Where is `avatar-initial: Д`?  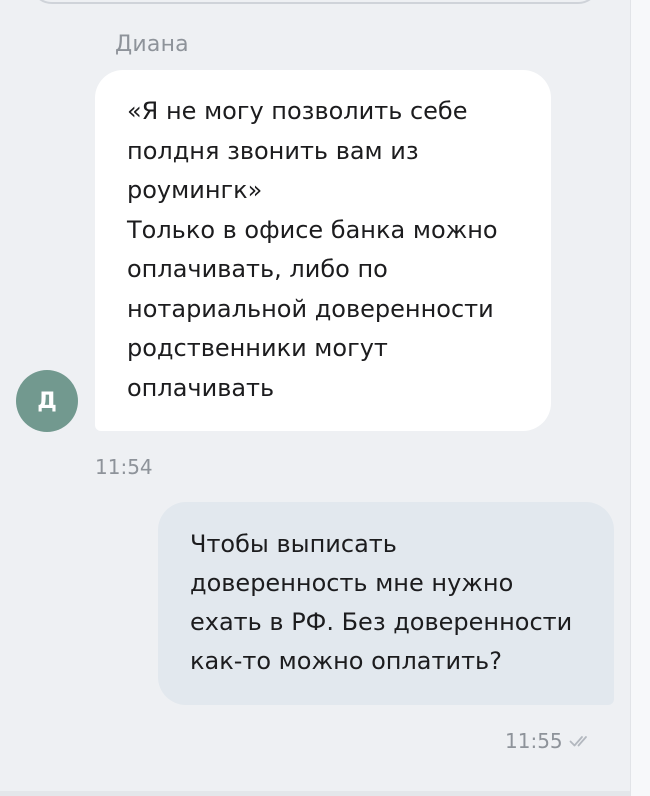 avatar-initial: Д is located at coordinates (47, 401).